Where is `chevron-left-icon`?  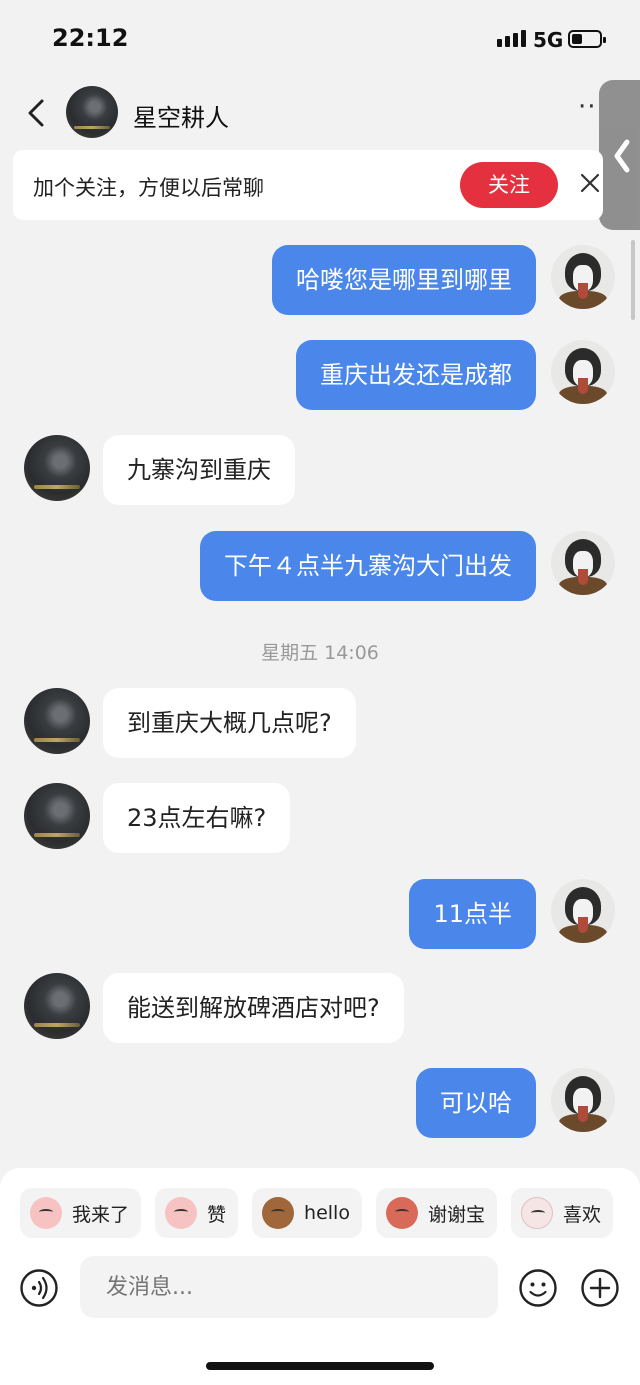
chevron-left-icon is located at coordinates (622, 156).